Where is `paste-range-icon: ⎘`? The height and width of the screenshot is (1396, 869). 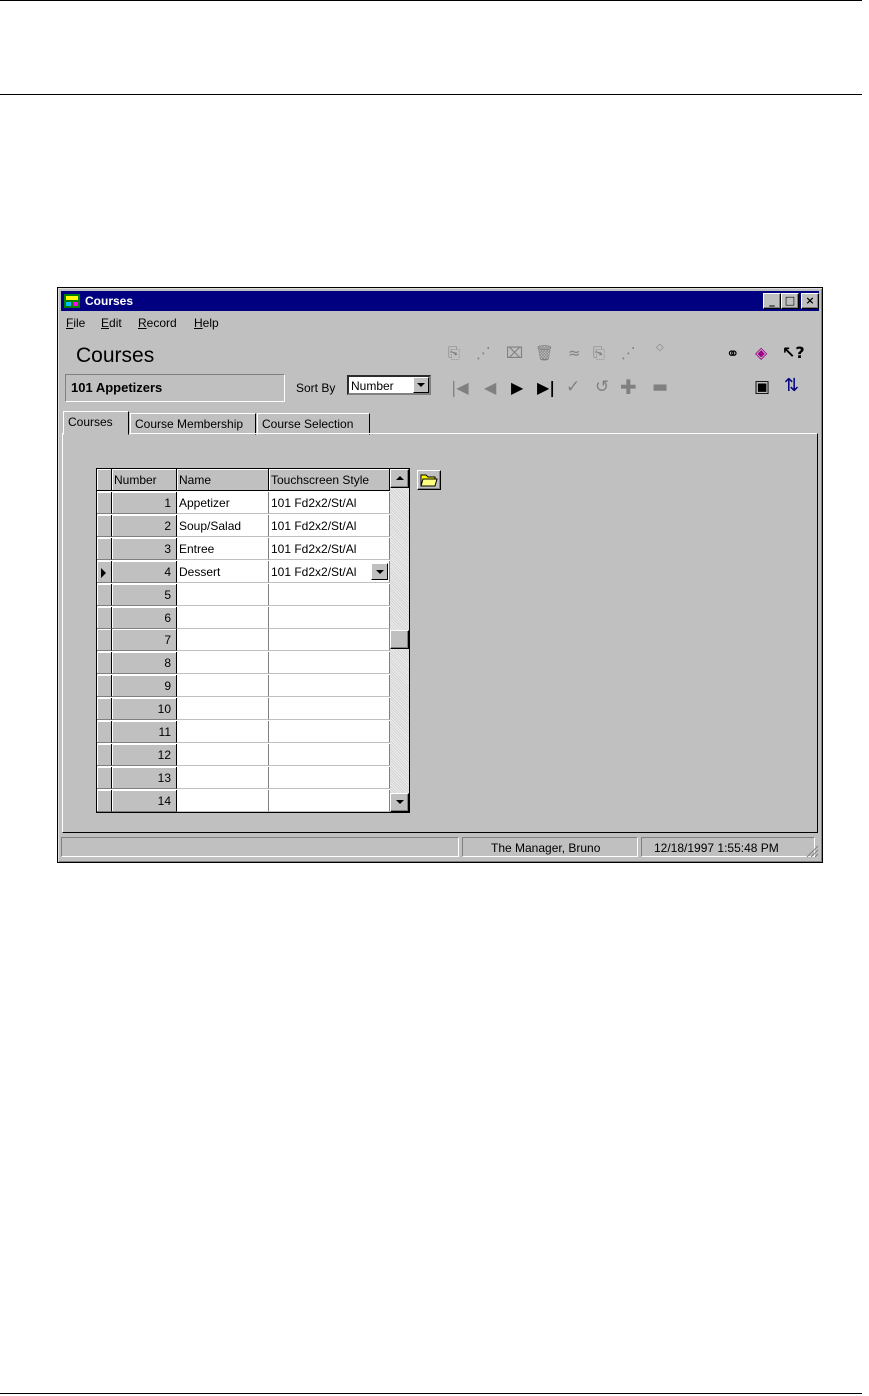
paste-range-icon: ⎘ is located at coordinates (599, 353).